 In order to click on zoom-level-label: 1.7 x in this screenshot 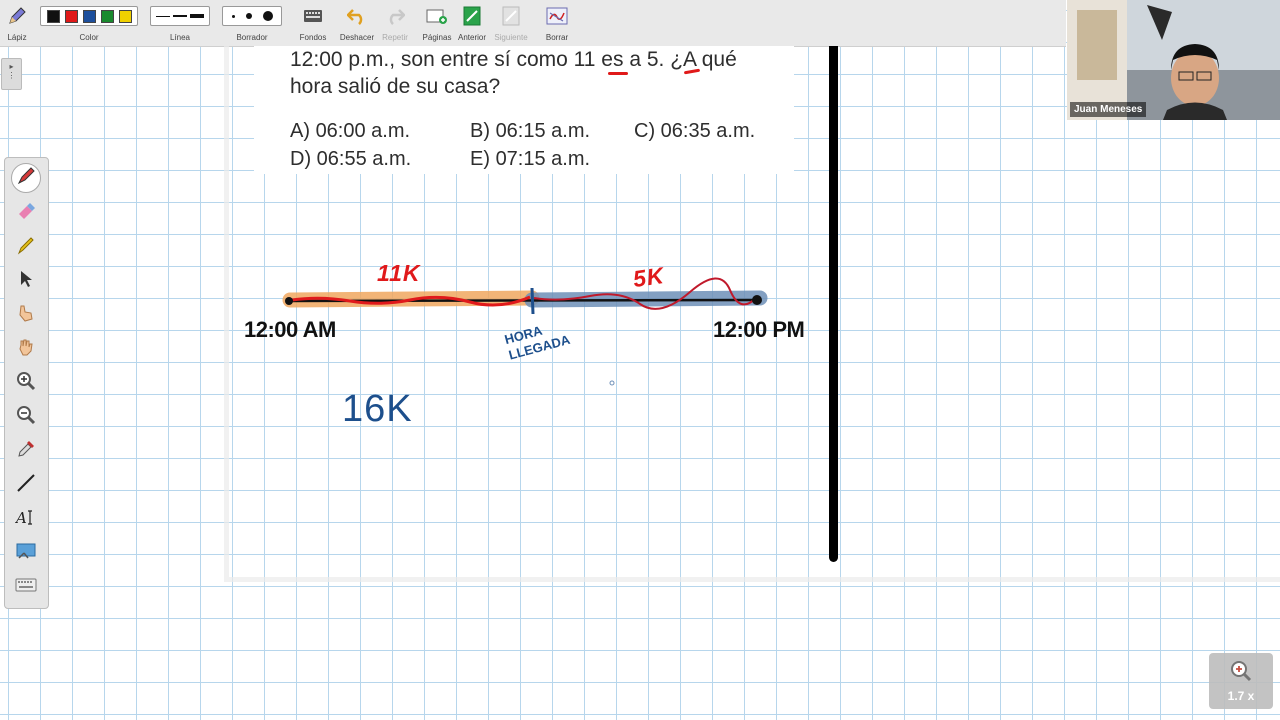, I will do `click(1241, 696)`.